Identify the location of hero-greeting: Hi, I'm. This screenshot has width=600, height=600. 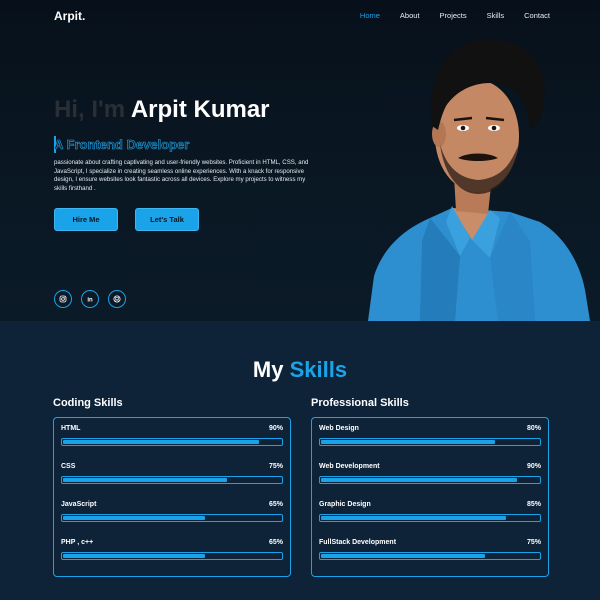
(90, 109).